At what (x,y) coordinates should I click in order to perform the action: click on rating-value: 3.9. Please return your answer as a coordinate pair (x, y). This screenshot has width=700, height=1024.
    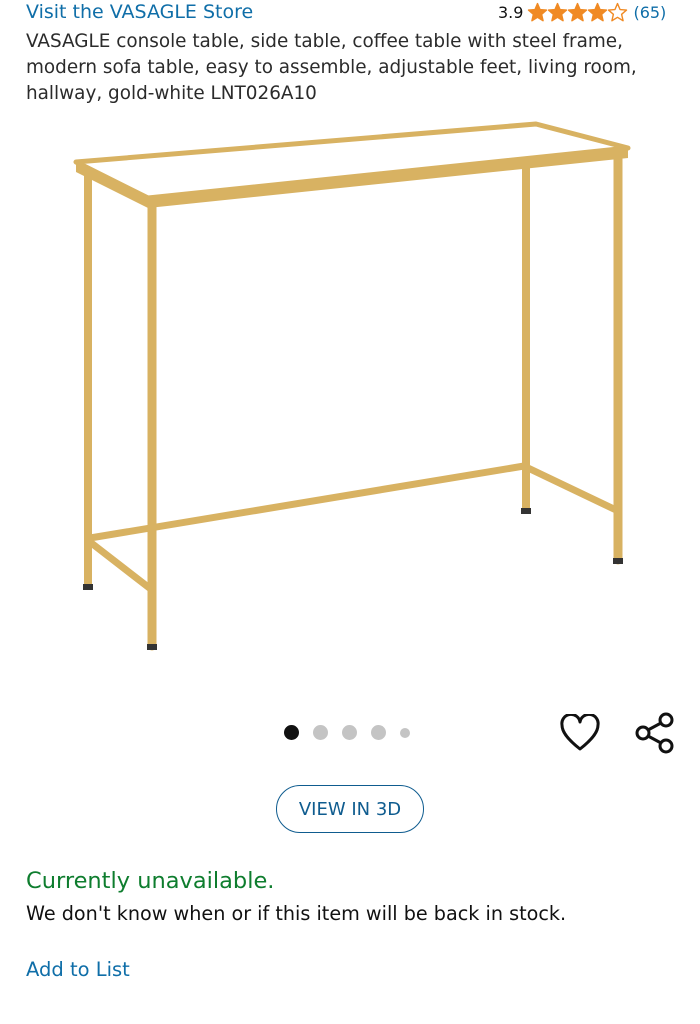
    Looking at the image, I should click on (511, 12).